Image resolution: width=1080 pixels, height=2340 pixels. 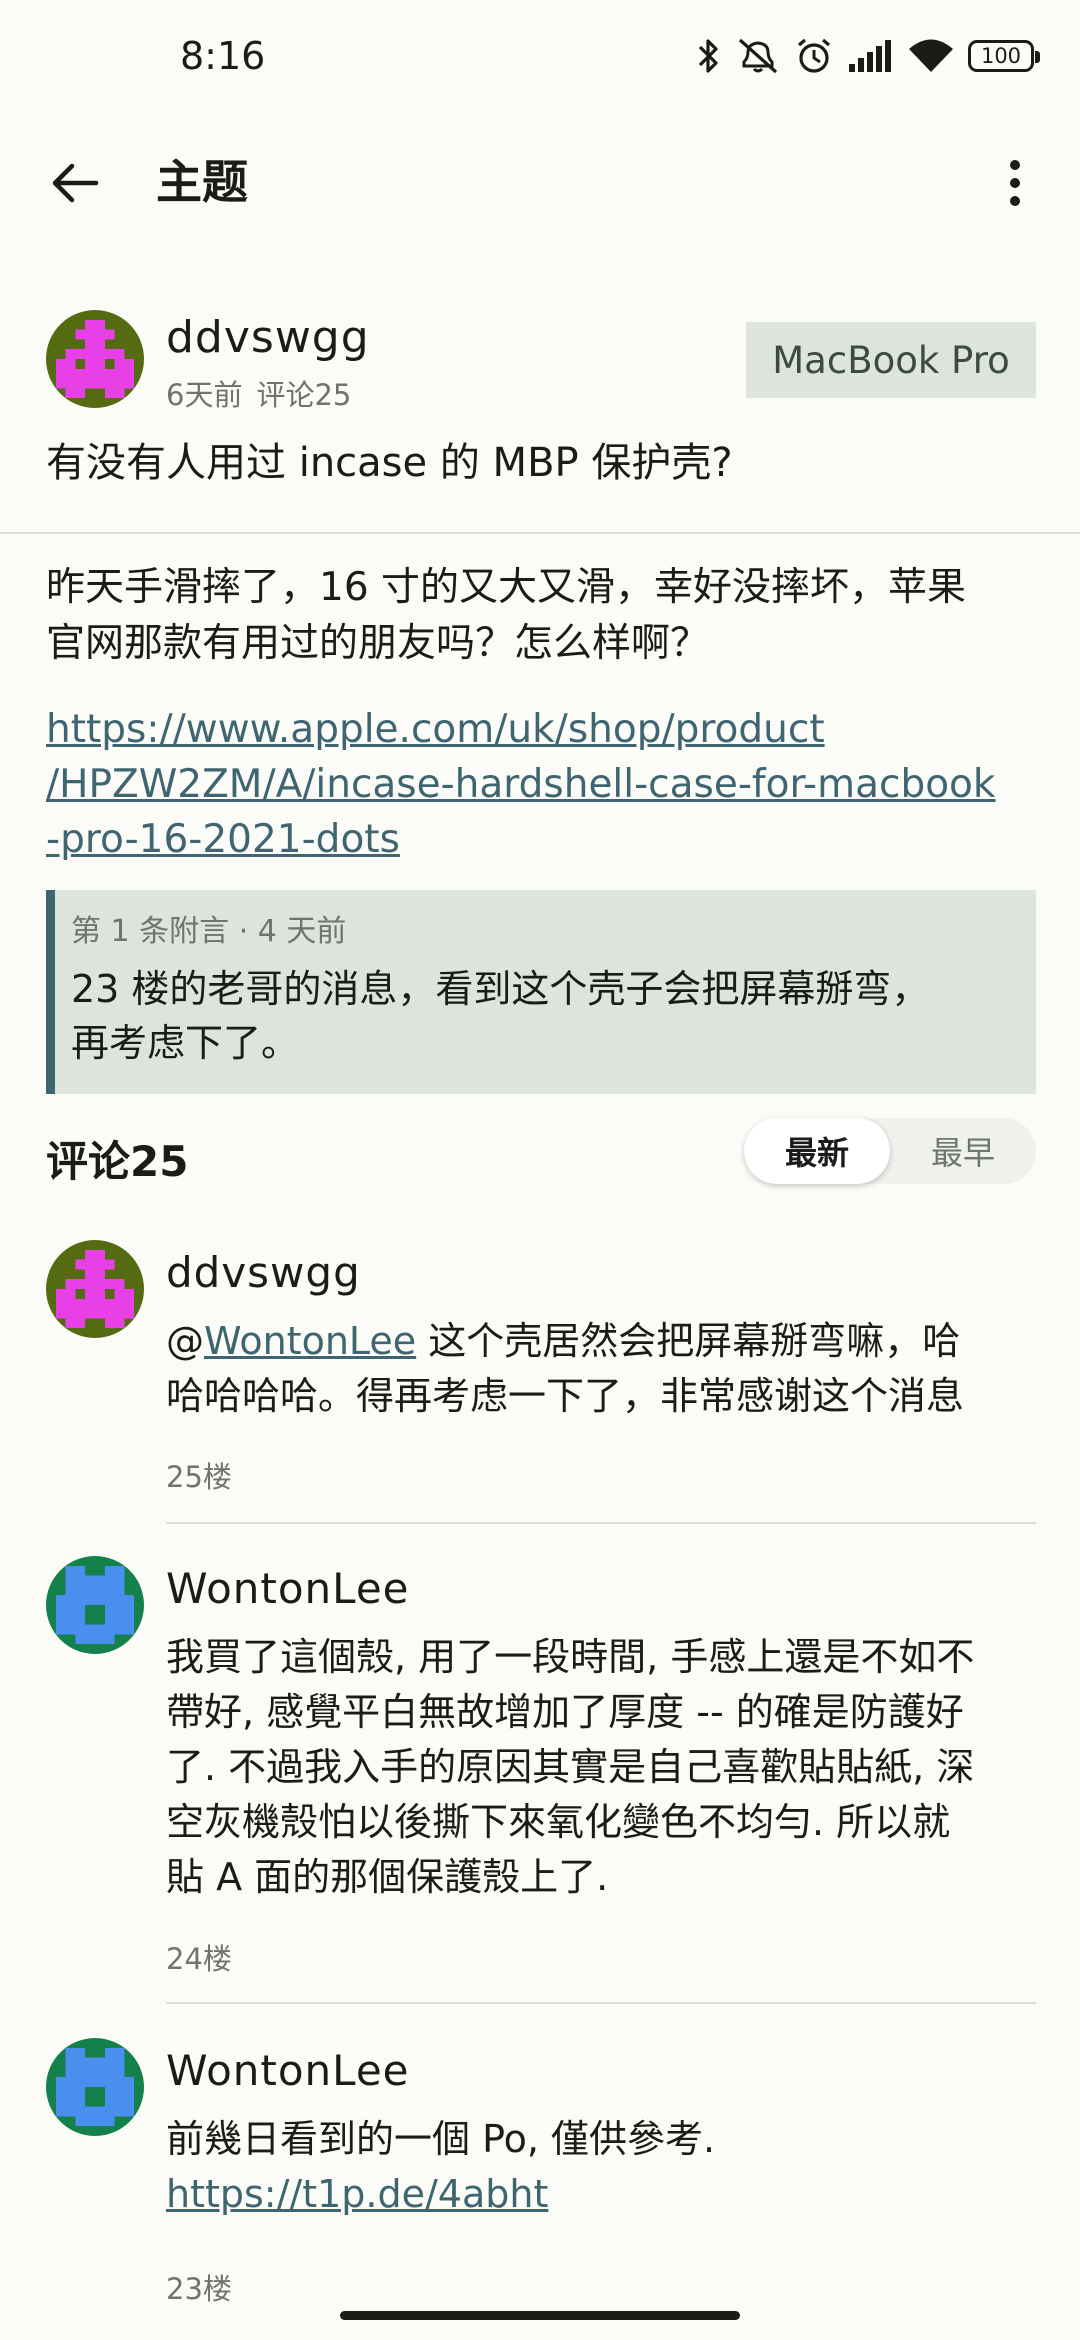 I want to click on comments-title: 评论25, so click(x=117, y=1161).